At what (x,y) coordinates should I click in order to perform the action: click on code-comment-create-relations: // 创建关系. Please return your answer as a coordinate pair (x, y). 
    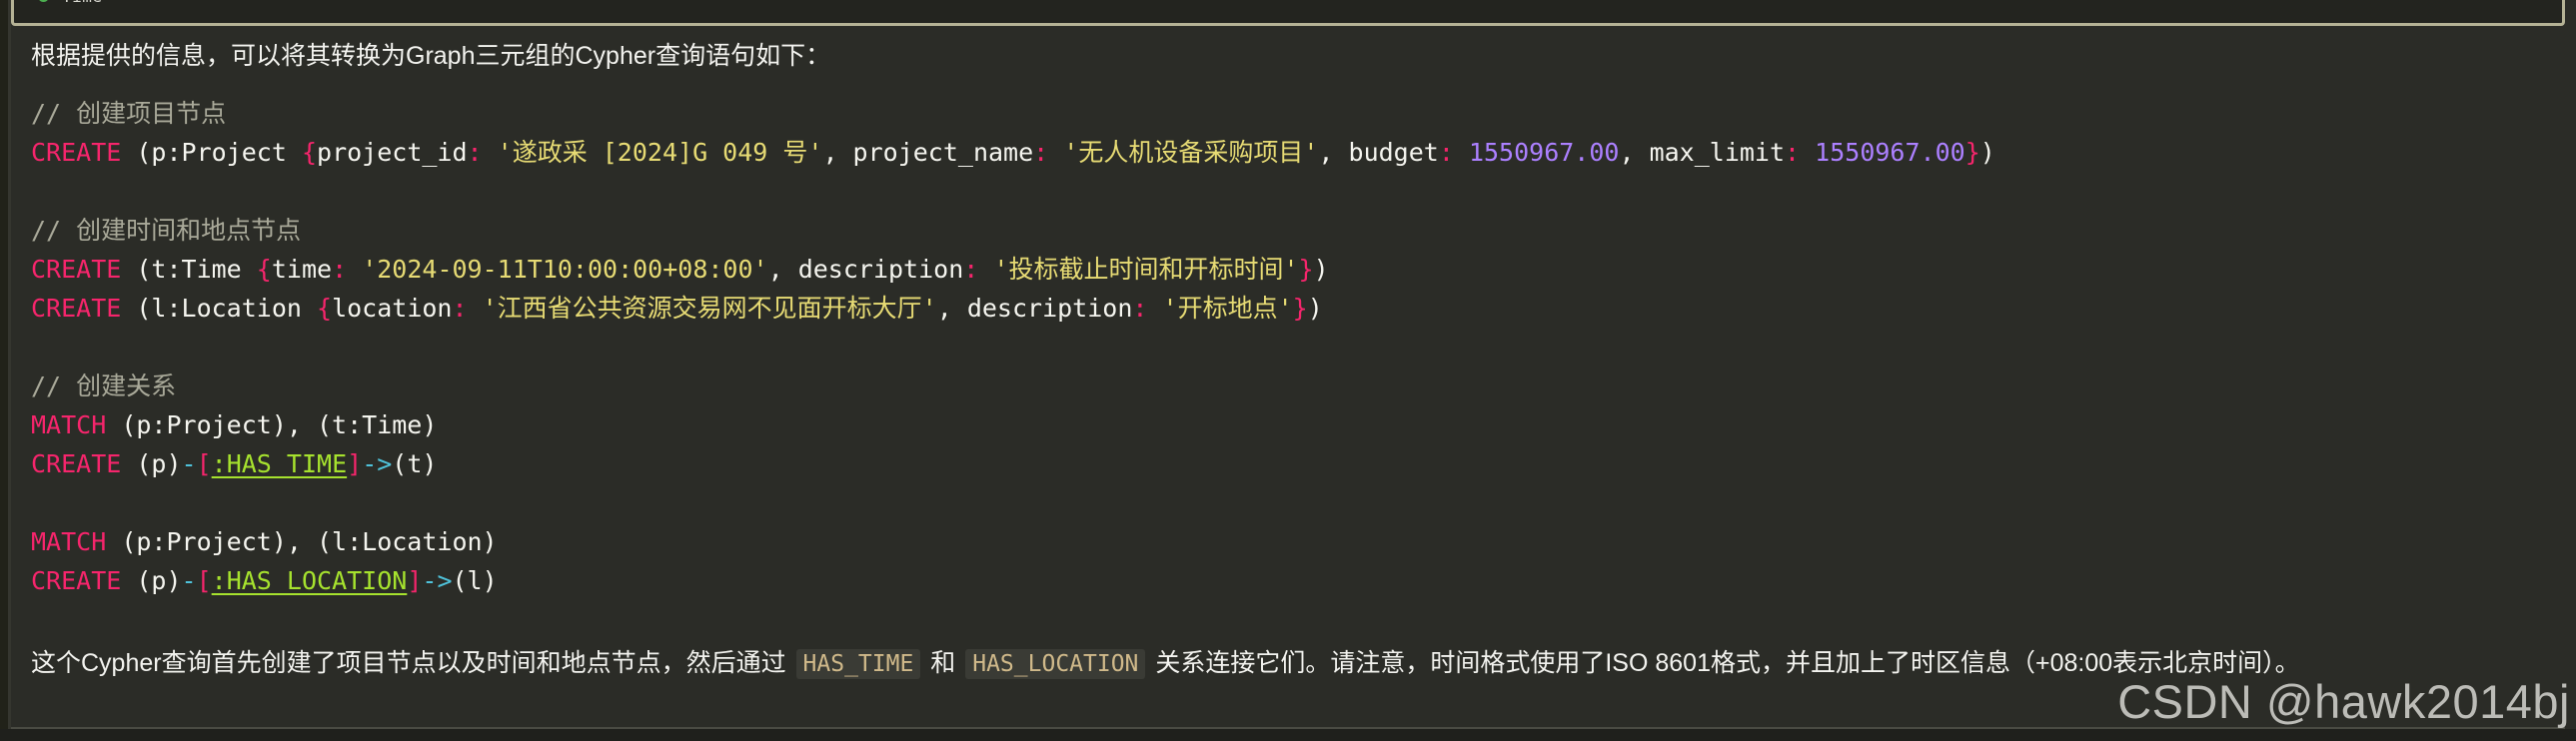
    Looking at the image, I should click on (104, 385).